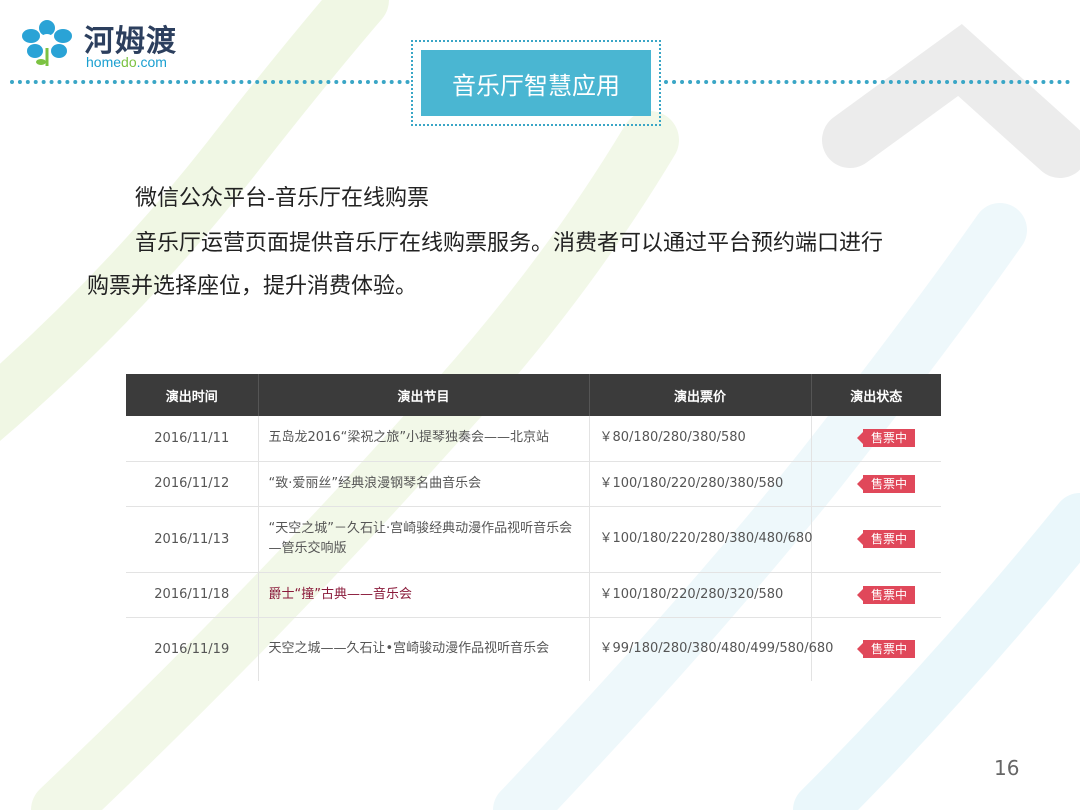 The height and width of the screenshot is (810, 1080). Describe the element at coordinates (252, 286) in the screenshot. I see `description-line-2: 购票并选择座位，提升消费体验。` at that location.